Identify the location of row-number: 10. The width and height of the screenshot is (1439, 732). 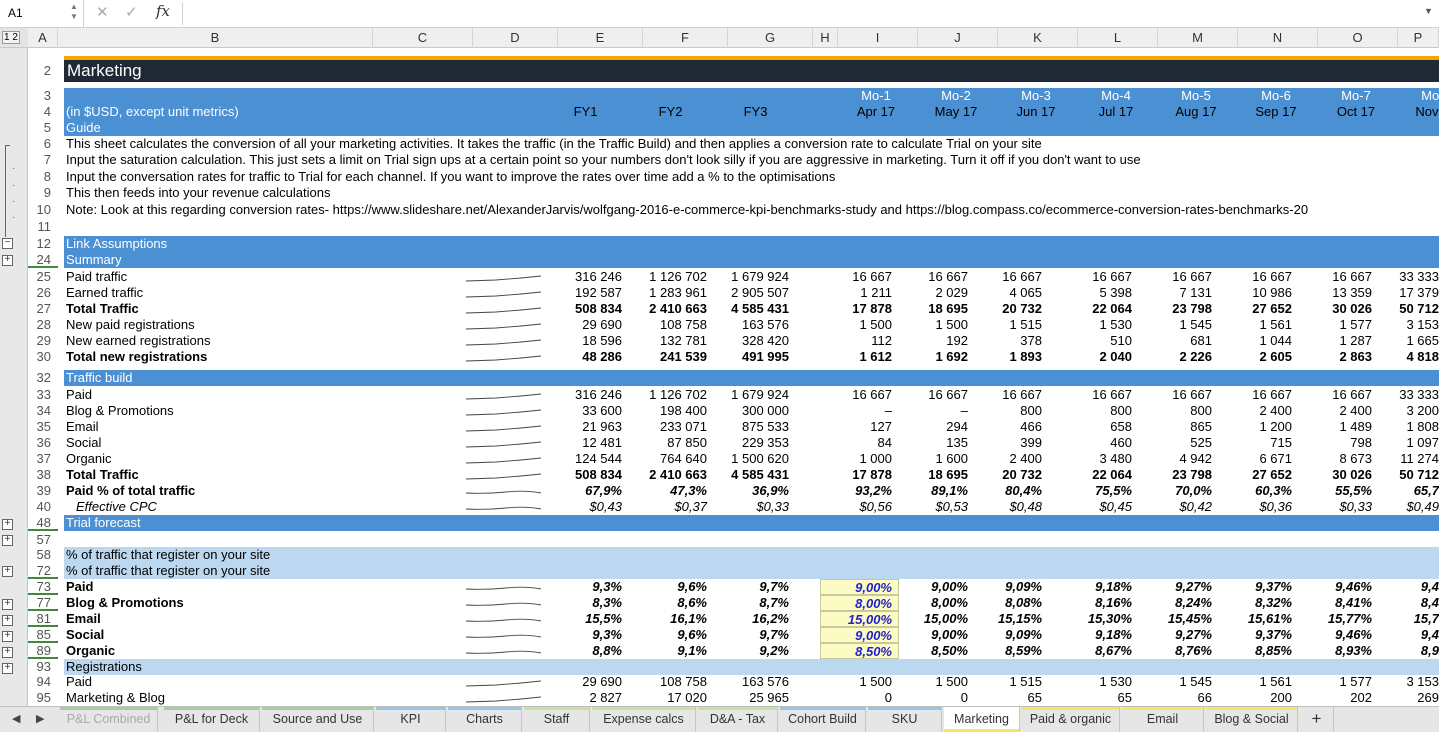
(43, 209).